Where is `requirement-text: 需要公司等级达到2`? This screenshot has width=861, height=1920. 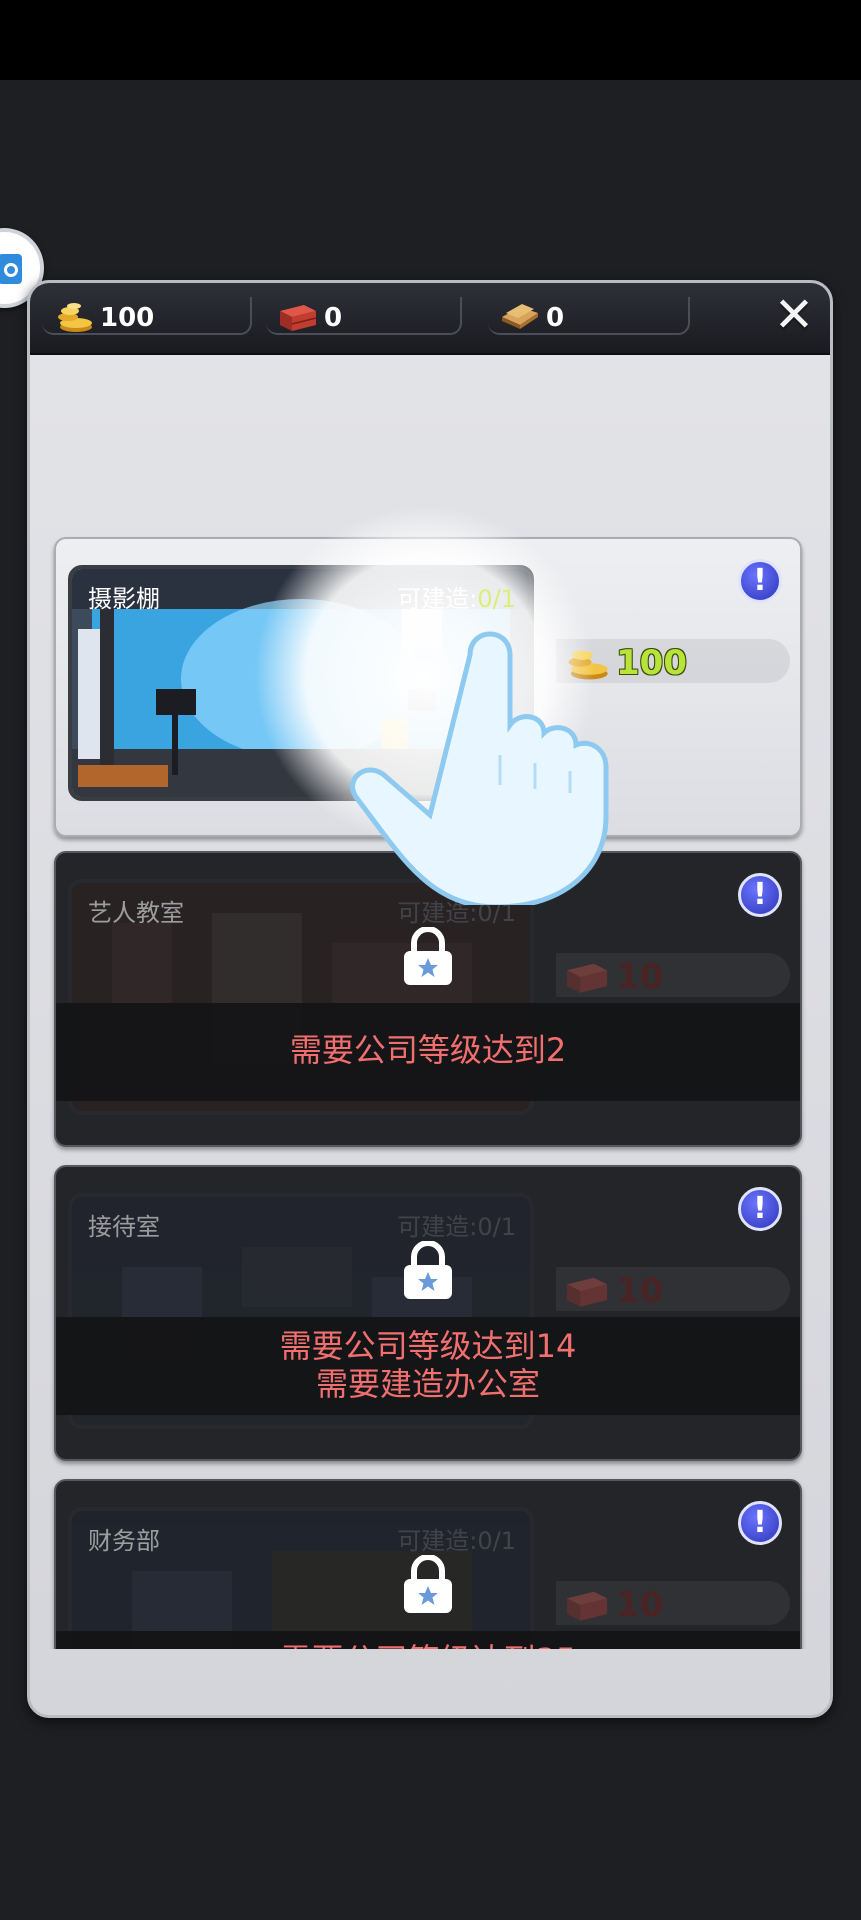 requirement-text: 需要公司等级达到2 is located at coordinates (428, 1050).